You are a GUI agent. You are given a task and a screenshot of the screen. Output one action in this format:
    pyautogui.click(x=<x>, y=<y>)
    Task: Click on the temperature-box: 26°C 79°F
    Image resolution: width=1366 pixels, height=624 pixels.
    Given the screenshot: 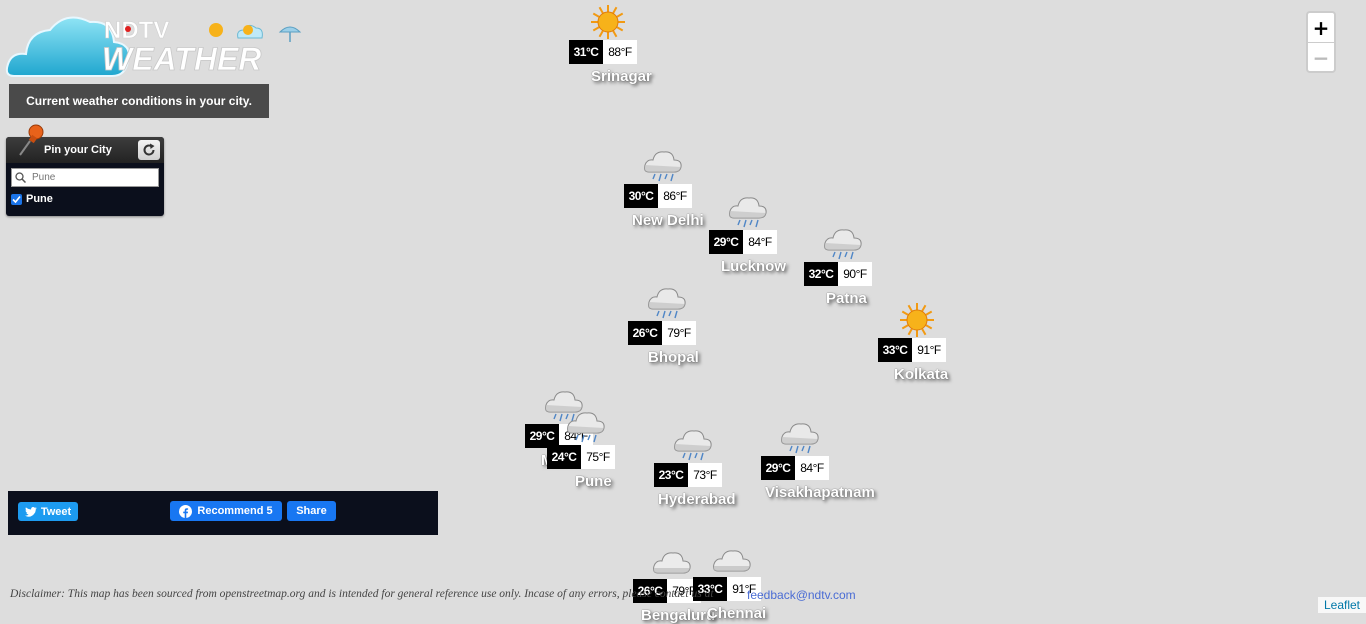 What is the action you would take?
    pyautogui.click(x=662, y=333)
    